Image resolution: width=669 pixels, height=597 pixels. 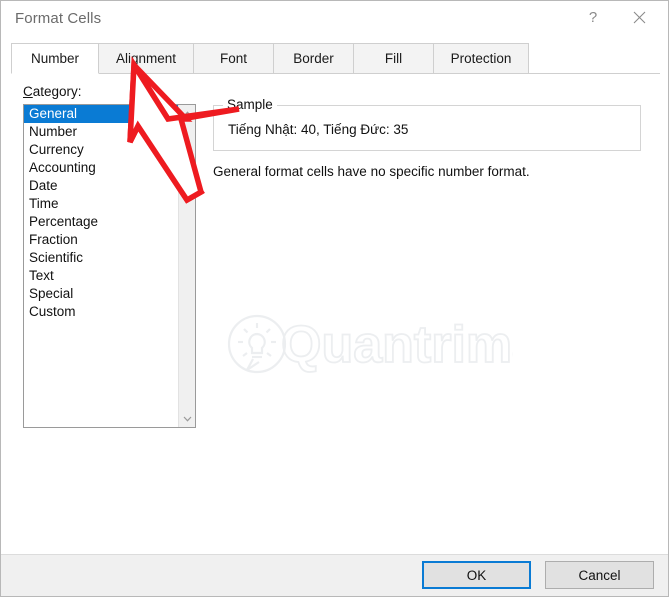 I want to click on dialog-footer: OK Cancel, so click(x=334, y=575).